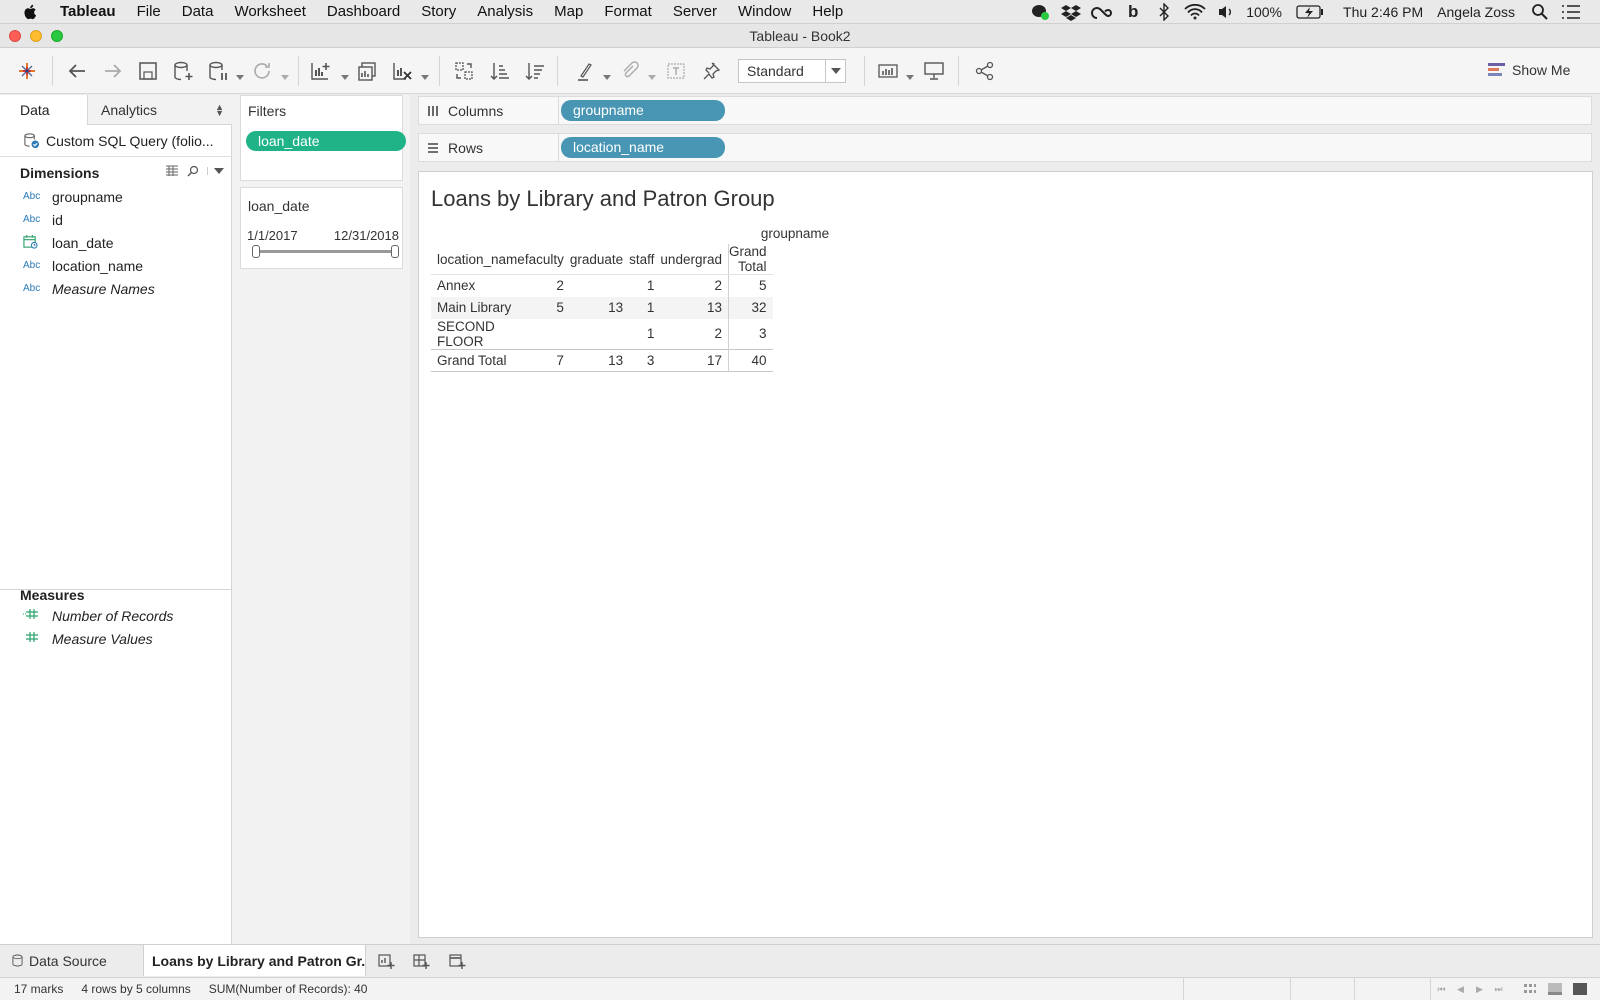 This screenshot has width=1600, height=1000. Describe the element at coordinates (827, 11) in the screenshot. I see `menu-help: Help` at that location.